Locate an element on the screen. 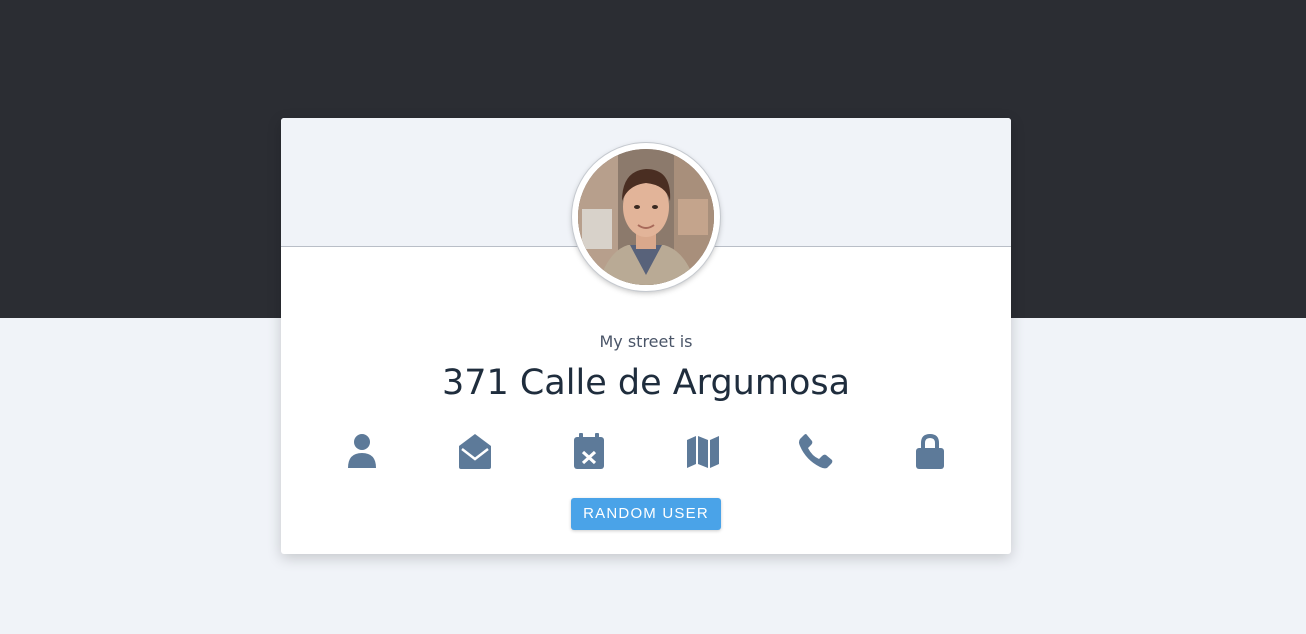 This screenshot has height=634, width=1306. info-icon-row is located at coordinates (646, 451).